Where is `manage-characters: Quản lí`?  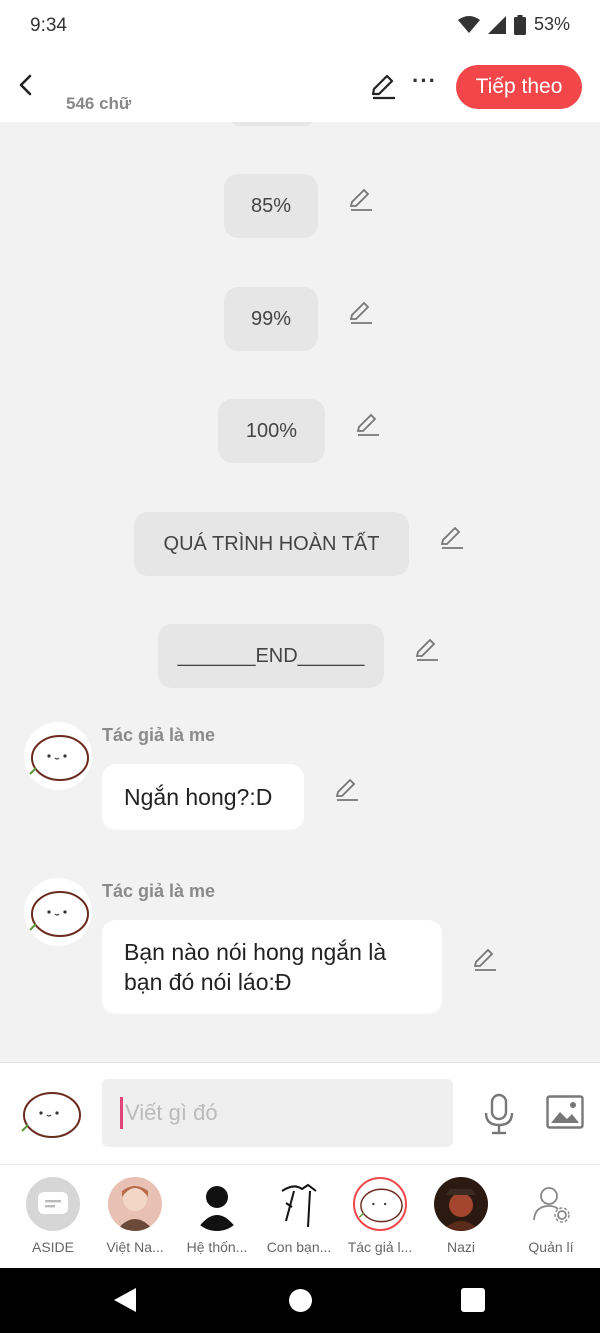
manage-characters: Quản lí is located at coordinates (551, 1216).